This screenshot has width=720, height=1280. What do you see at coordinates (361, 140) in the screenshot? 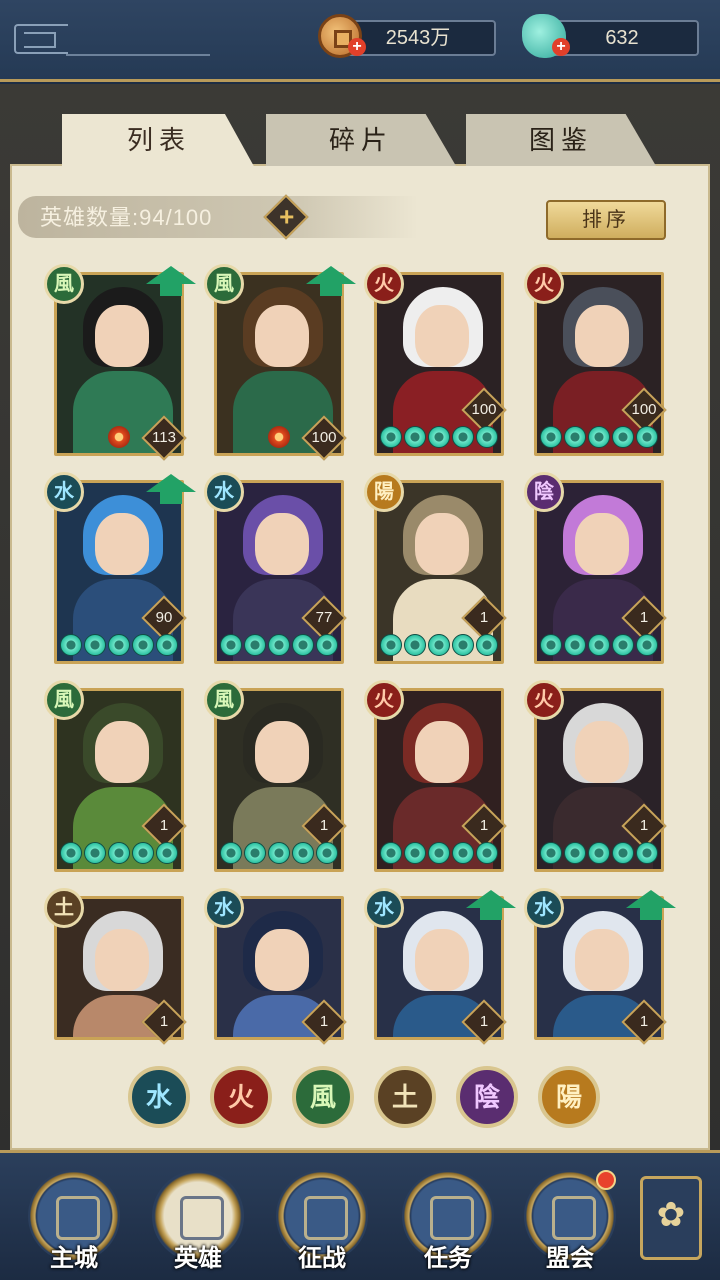
I see `tab-fragments: 碎片` at bounding box center [361, 140].